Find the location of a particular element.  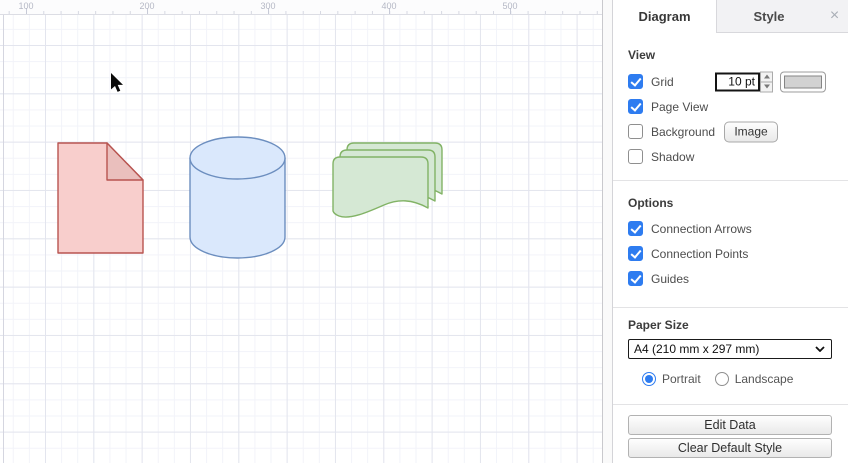

grid-size-stepper is located at coordinates (766, 81).